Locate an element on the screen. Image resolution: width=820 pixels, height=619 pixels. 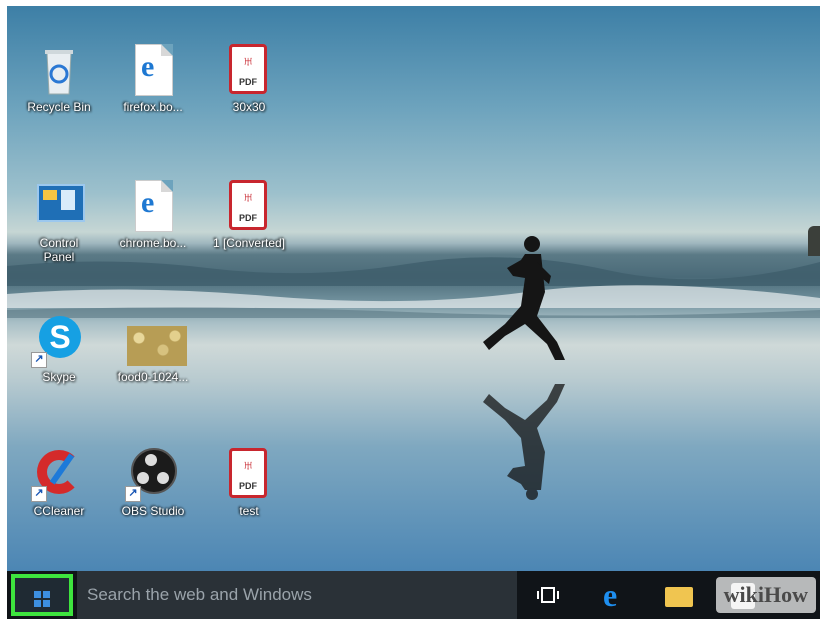
desktop-icon-pdf-1-converted: ♅ PDF 1 [Converted] is located at coordinates (249, 214).